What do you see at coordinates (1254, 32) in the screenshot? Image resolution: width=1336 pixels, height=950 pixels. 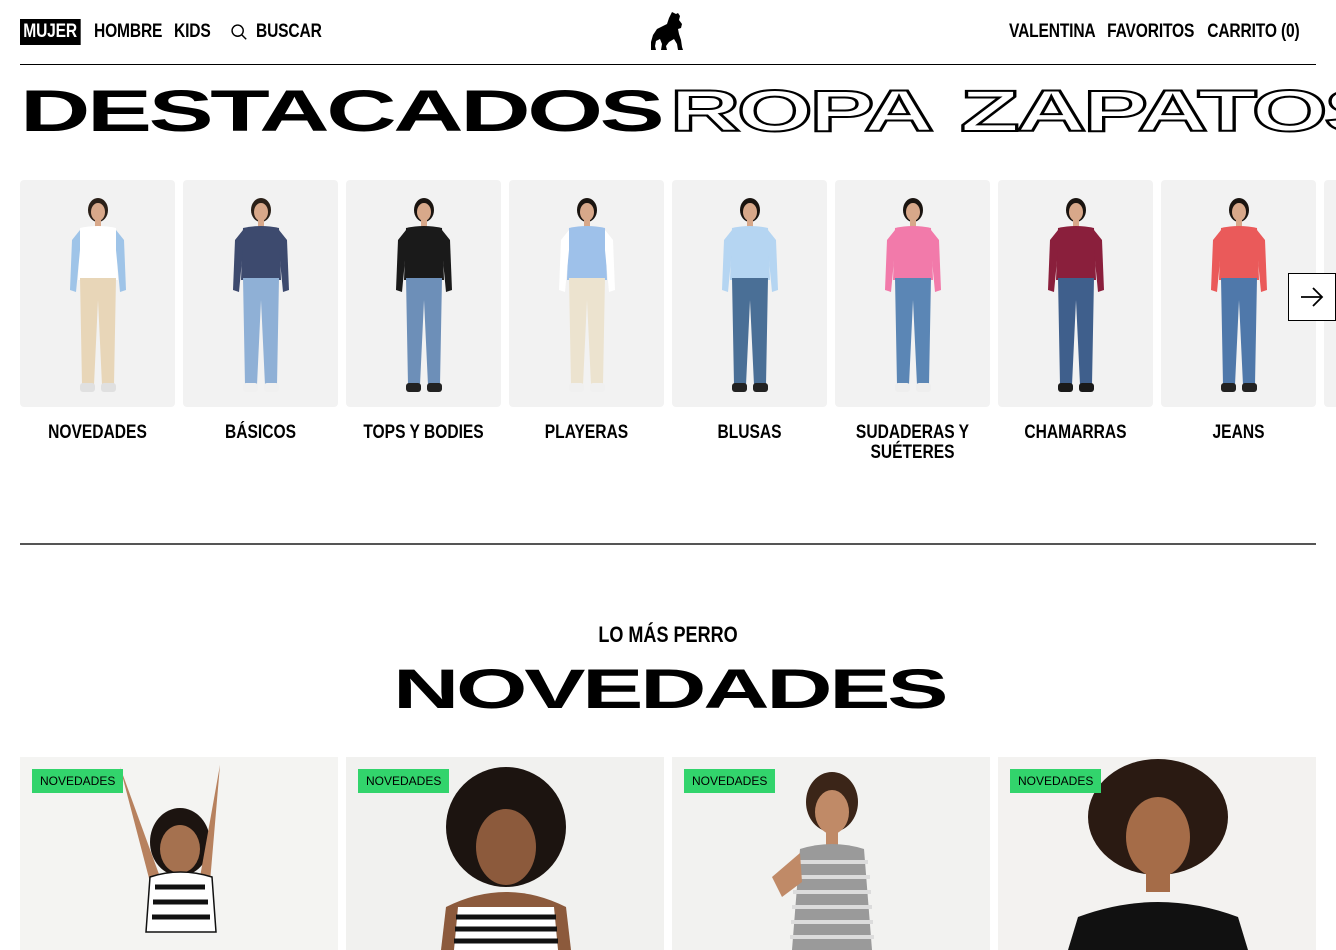 I see `cart-label: CARRITO (0)` at bounding box center [1254, 32].